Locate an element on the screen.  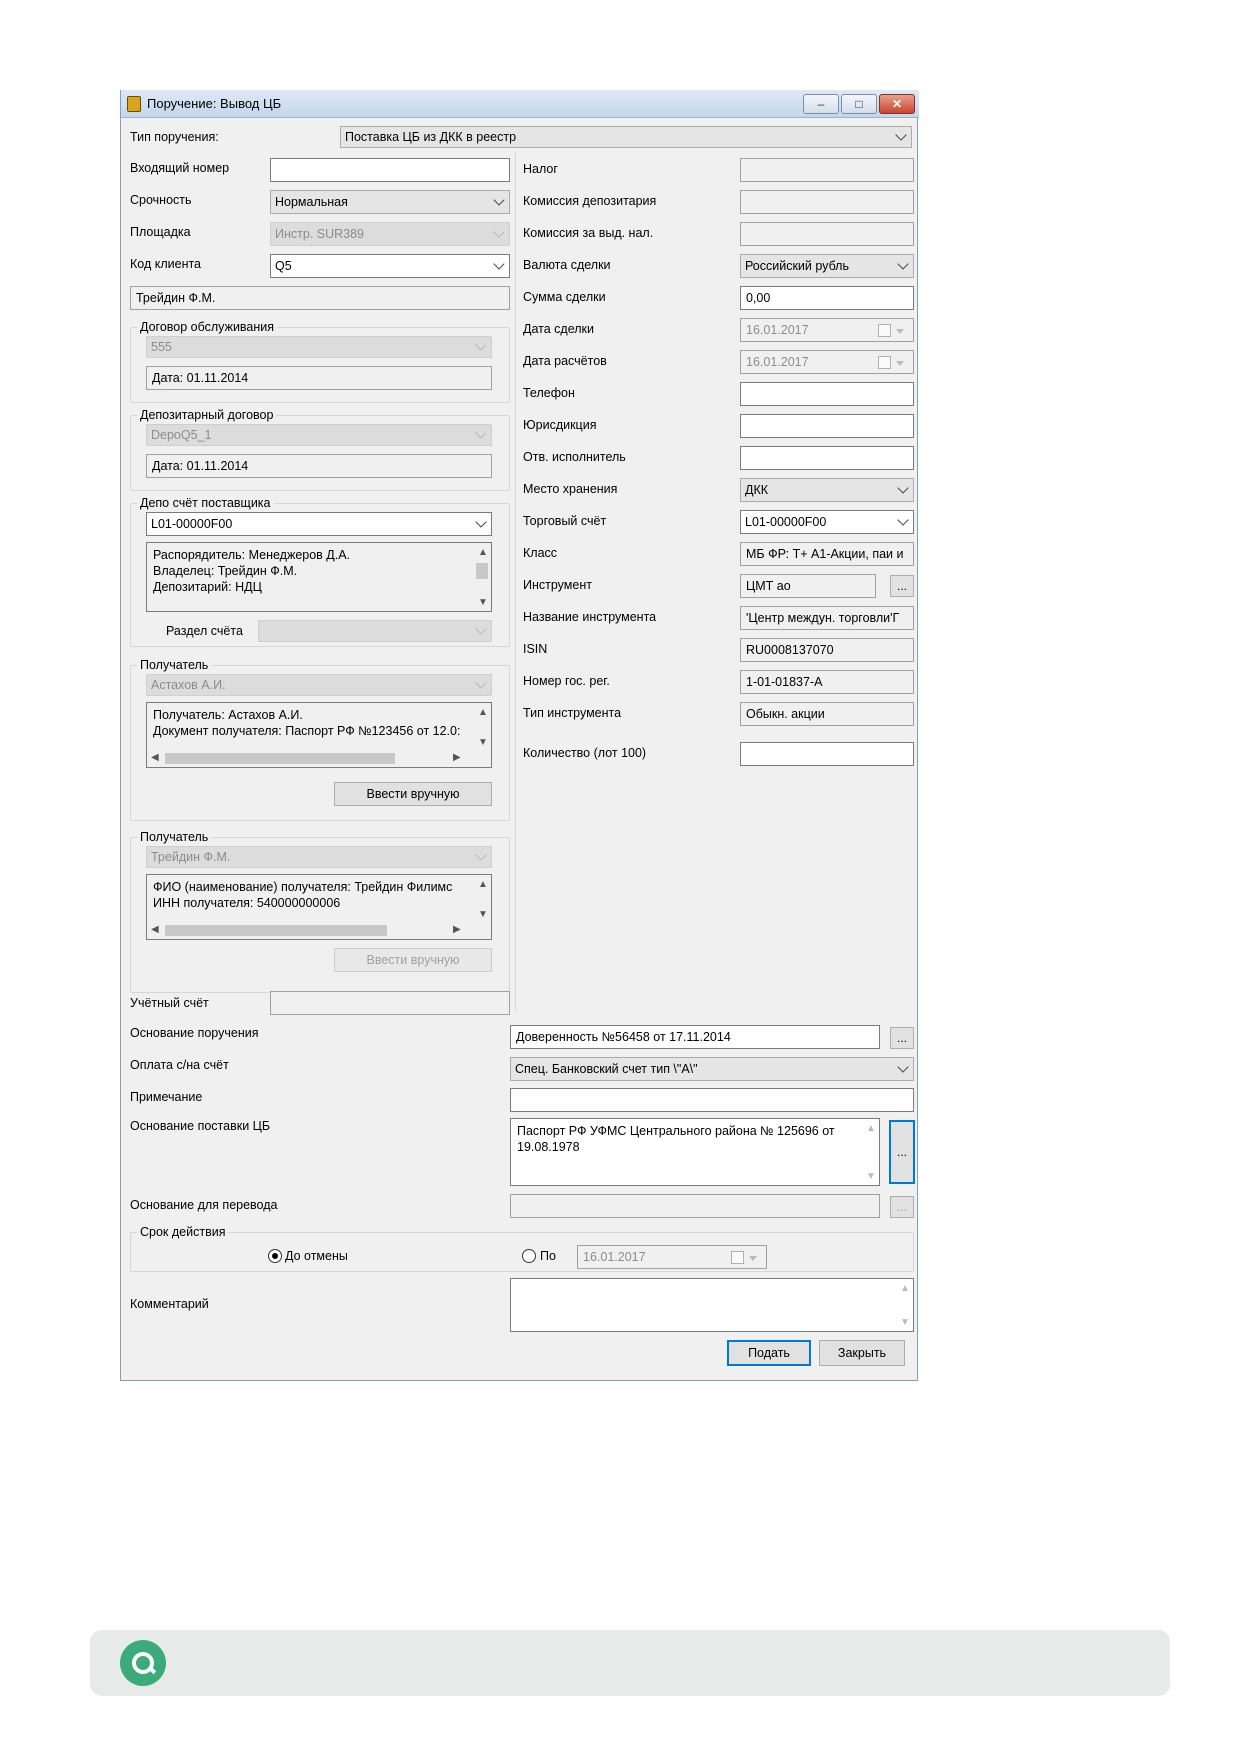
manual-entry-button-2: Ввести вручную is located at coordinates (413, 960).